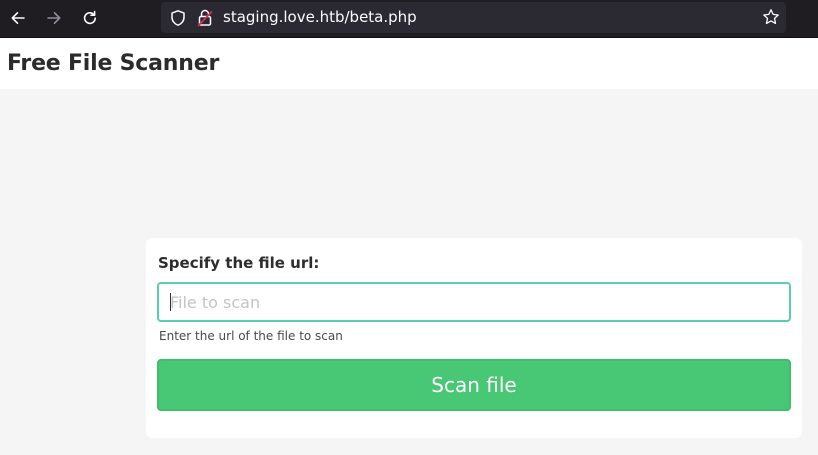 This screenshot has height=455, width=818. What do you see at coordinates (771, 19) in the screenshot?
I see `star-icon` at bounding box center [771, 19].